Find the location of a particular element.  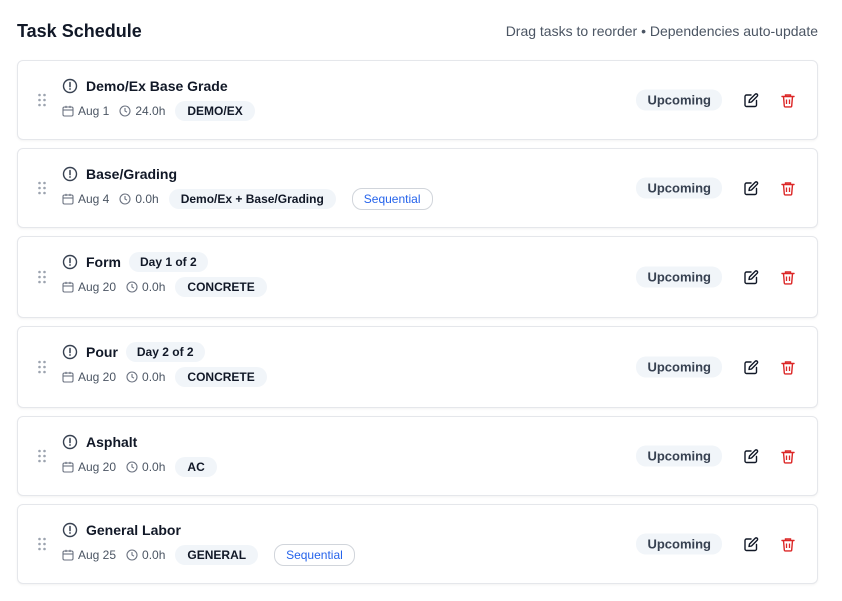

task-tag: Demo/Ex + Base/Grading is located at coordinates (252, 199).